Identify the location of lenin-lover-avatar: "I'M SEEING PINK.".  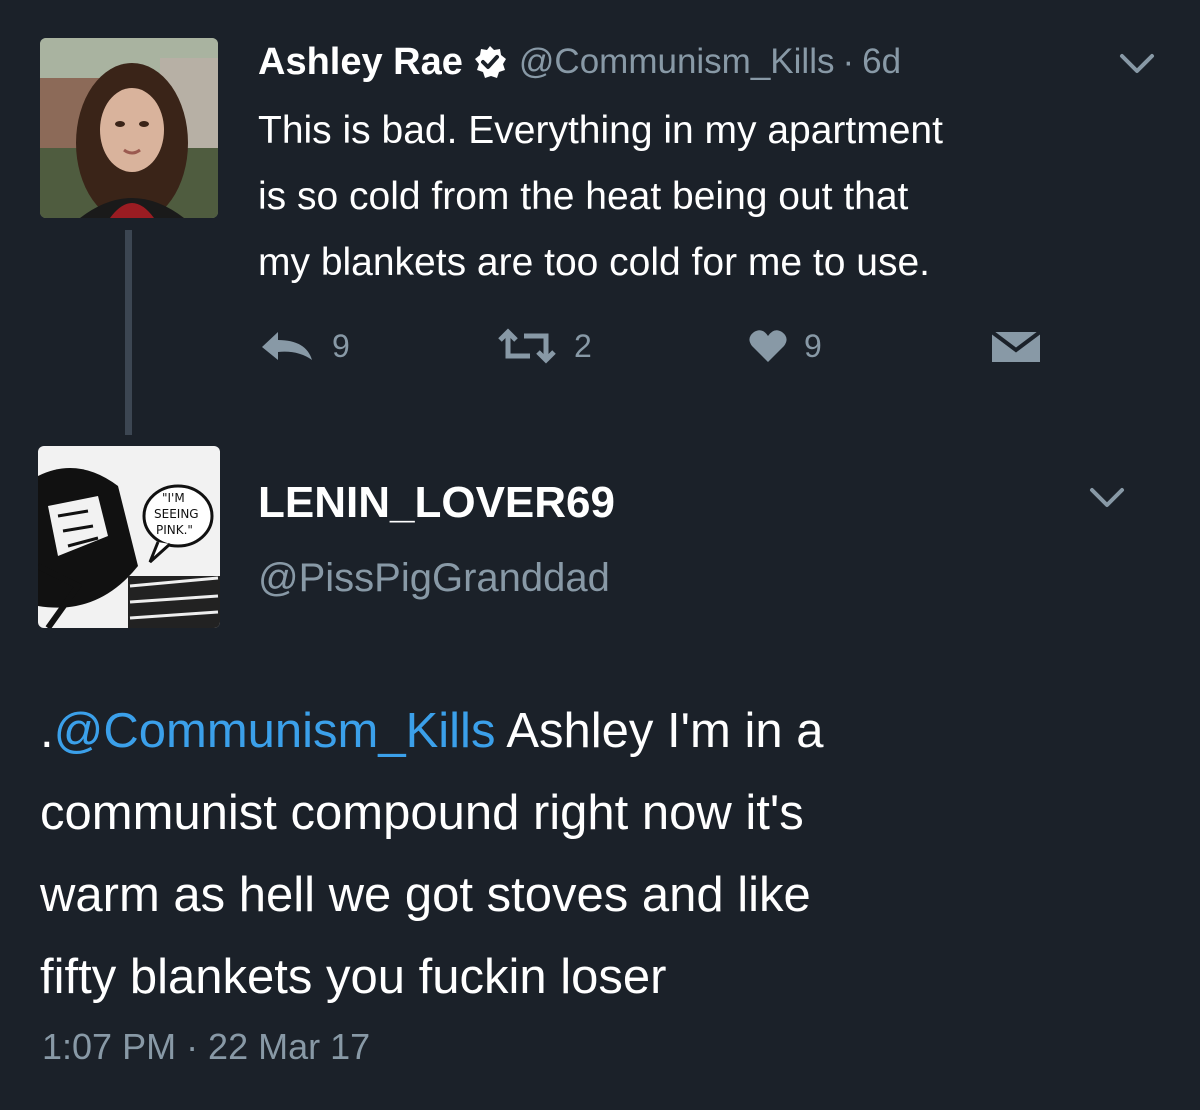
(129, 537).